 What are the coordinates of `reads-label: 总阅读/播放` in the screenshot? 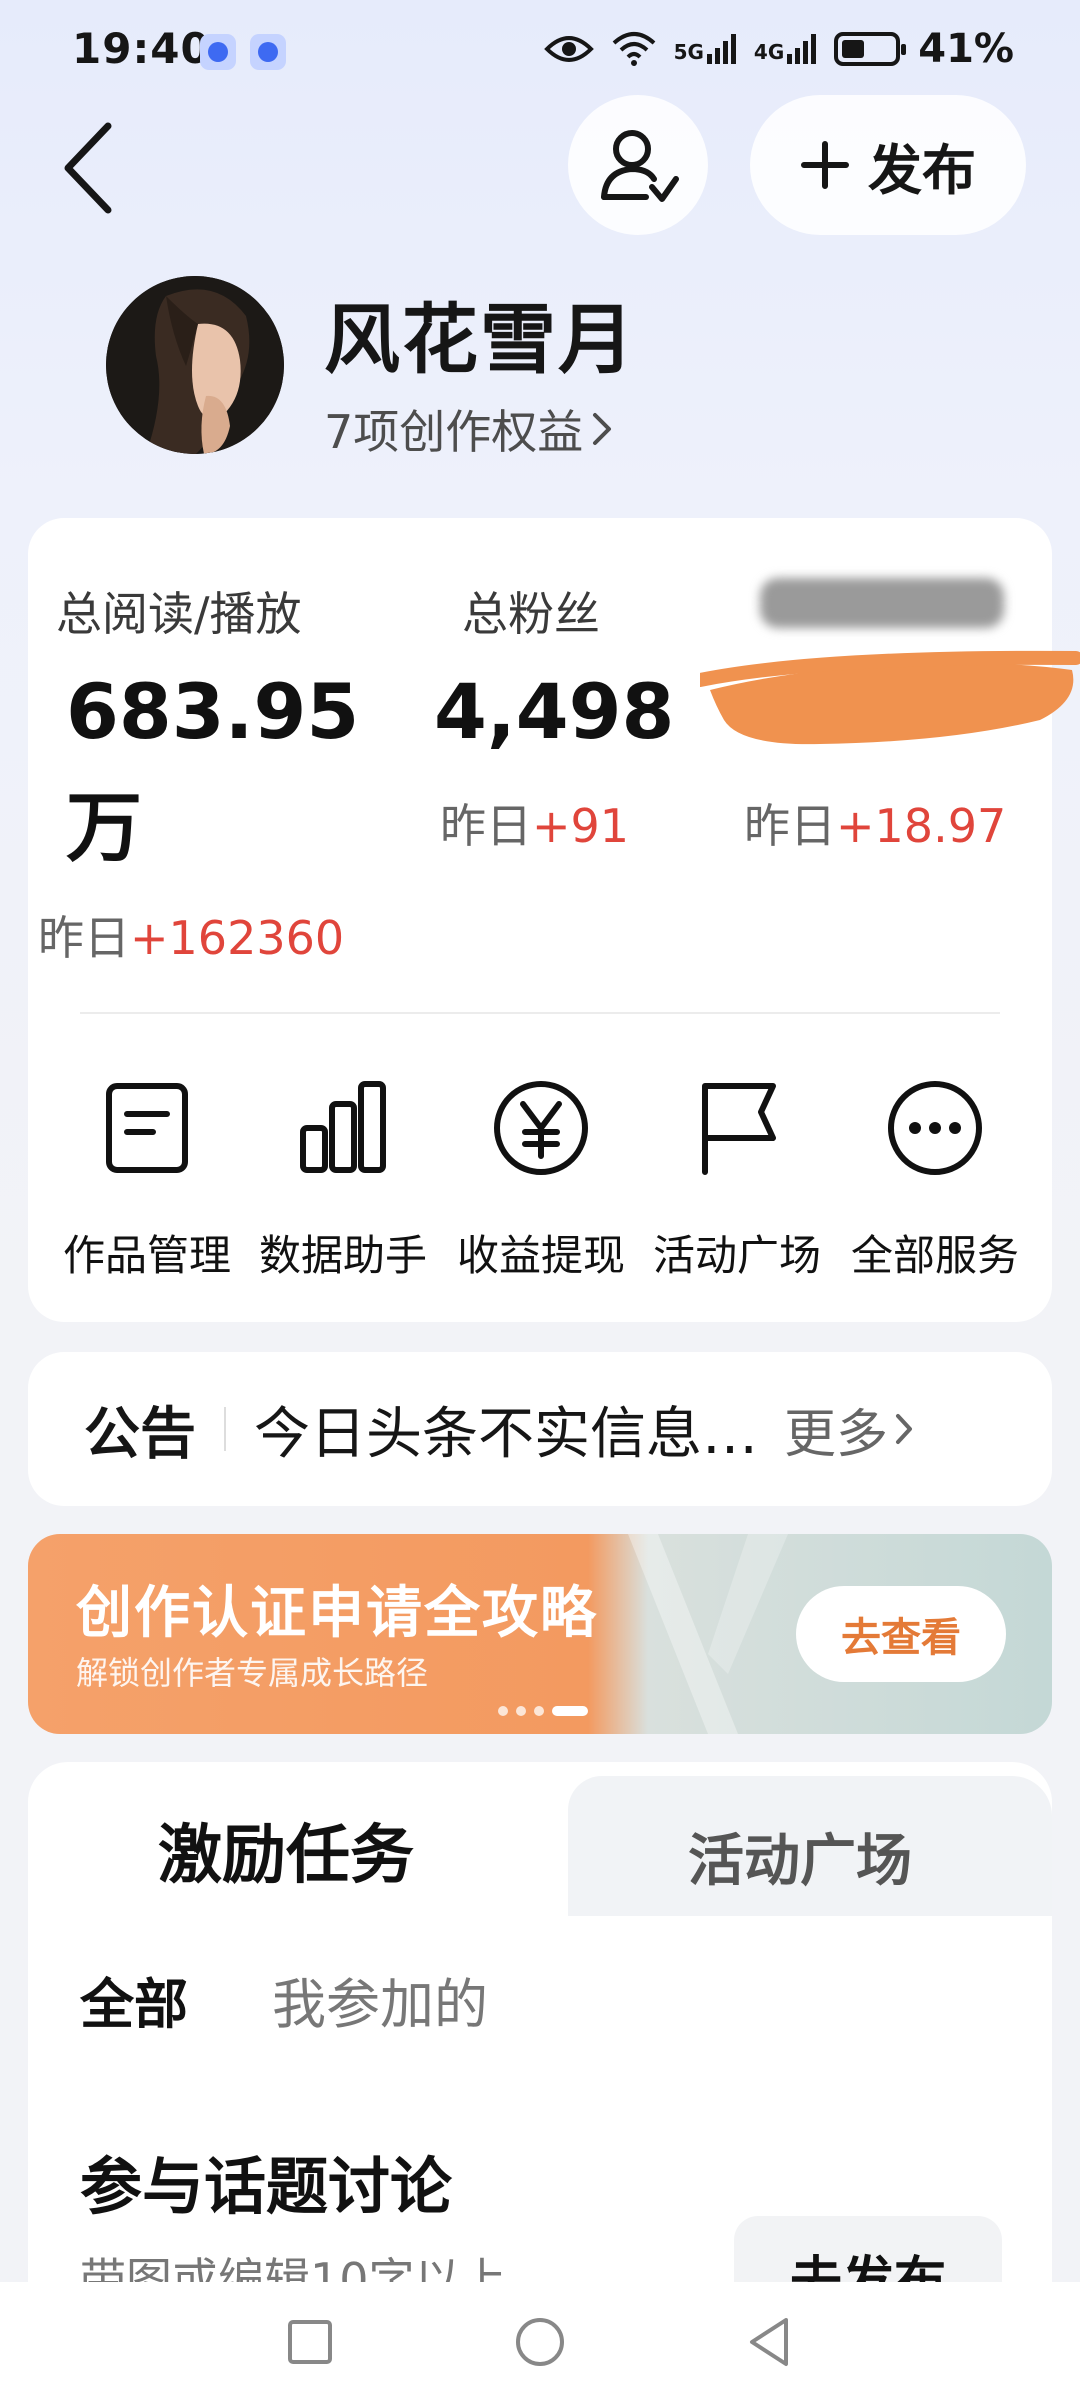 It's located at (179, 614).